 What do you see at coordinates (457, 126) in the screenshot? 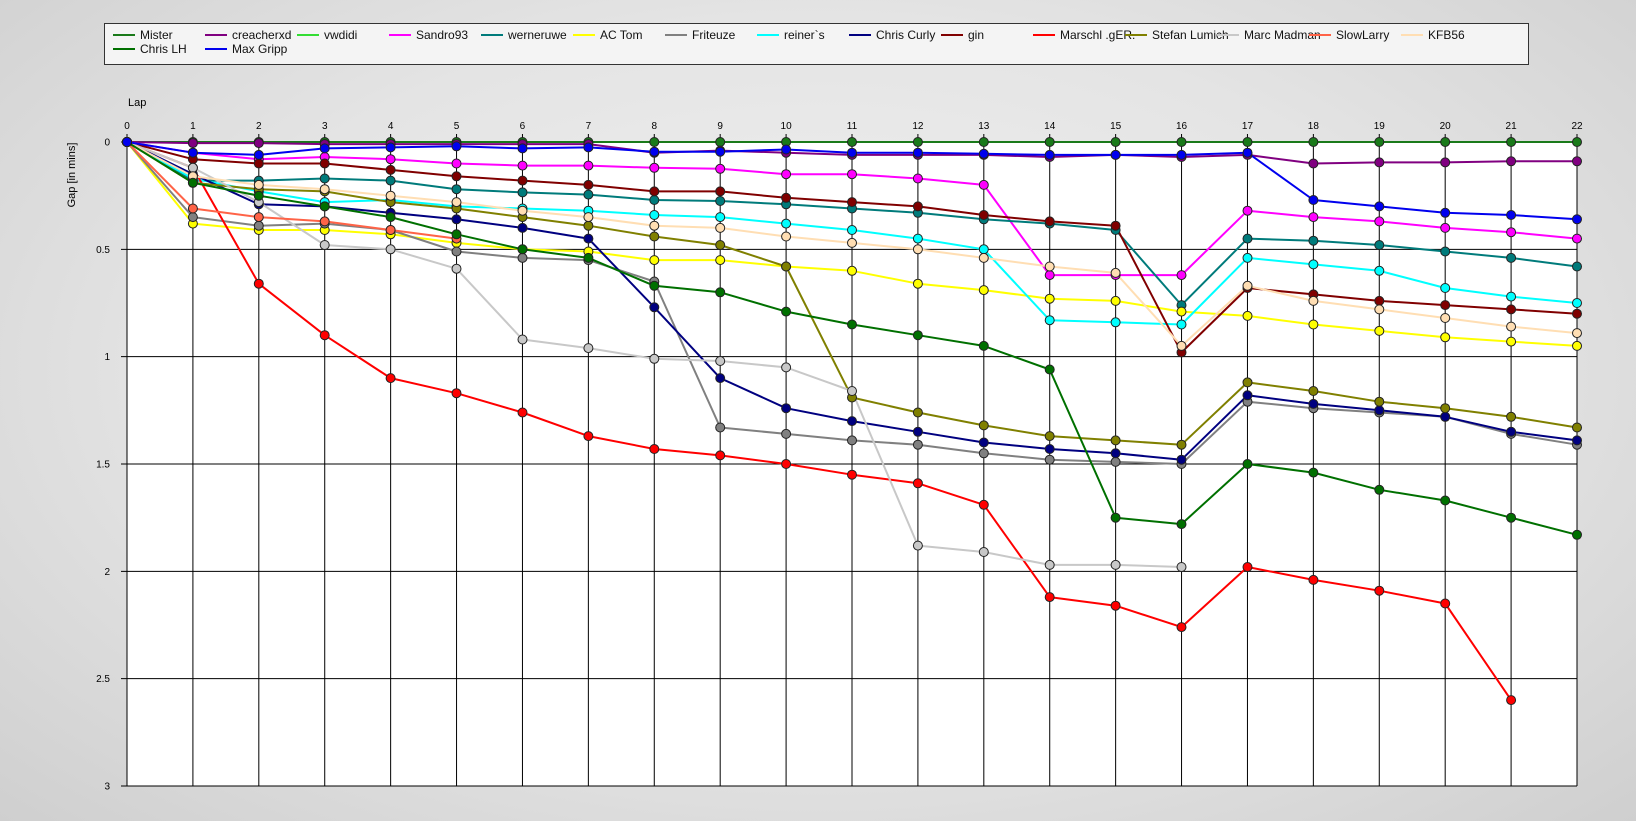
I see `x-tick-label: 5` at bounding box center [457, 126].